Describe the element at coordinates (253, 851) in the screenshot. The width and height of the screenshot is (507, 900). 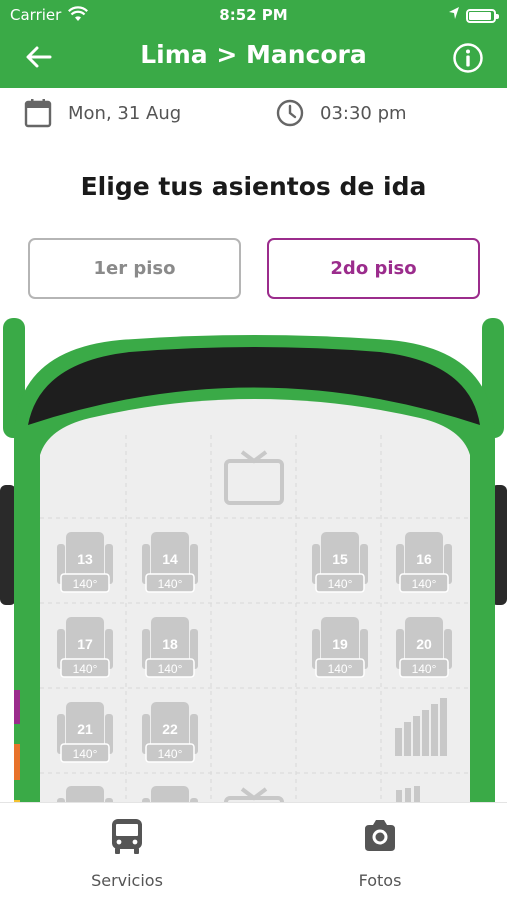
I see `bottom-tab-bar: Servicios Fotos` at that location.